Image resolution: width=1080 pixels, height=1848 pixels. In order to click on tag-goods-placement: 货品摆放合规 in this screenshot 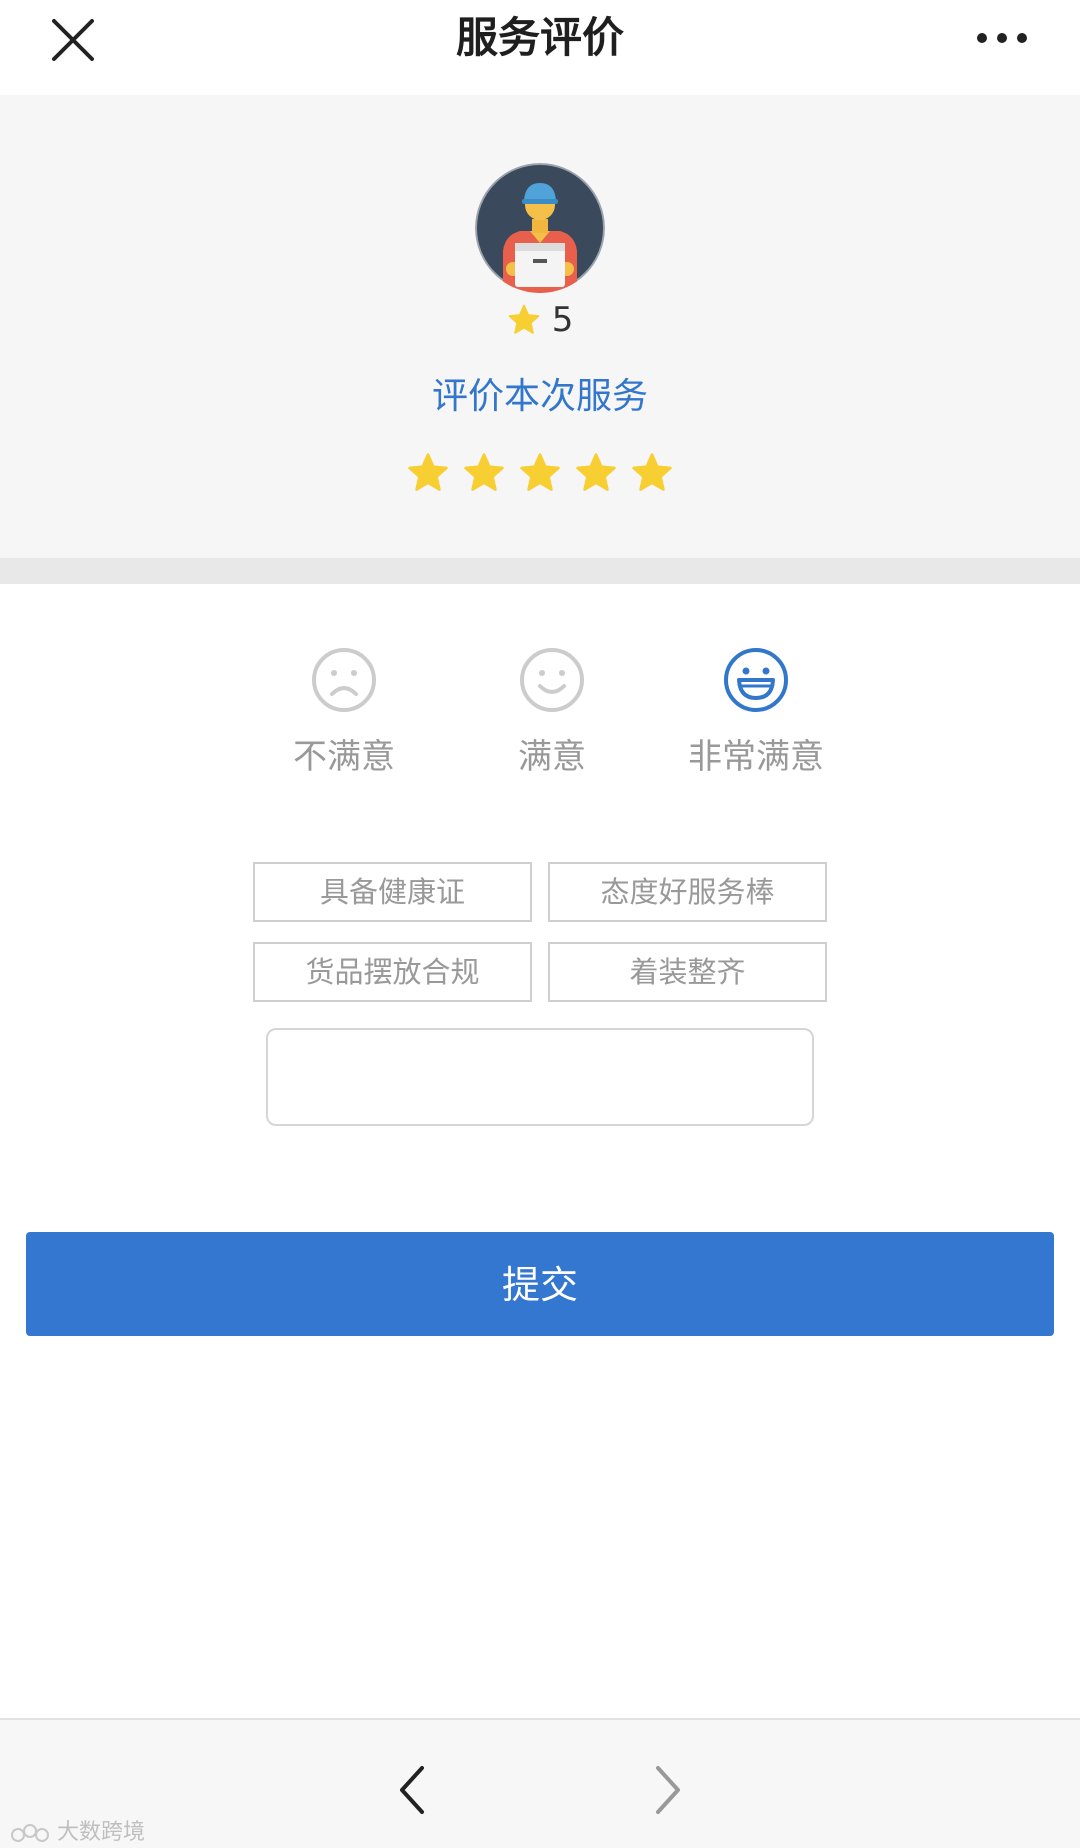, I will do `click(392, 972)`.